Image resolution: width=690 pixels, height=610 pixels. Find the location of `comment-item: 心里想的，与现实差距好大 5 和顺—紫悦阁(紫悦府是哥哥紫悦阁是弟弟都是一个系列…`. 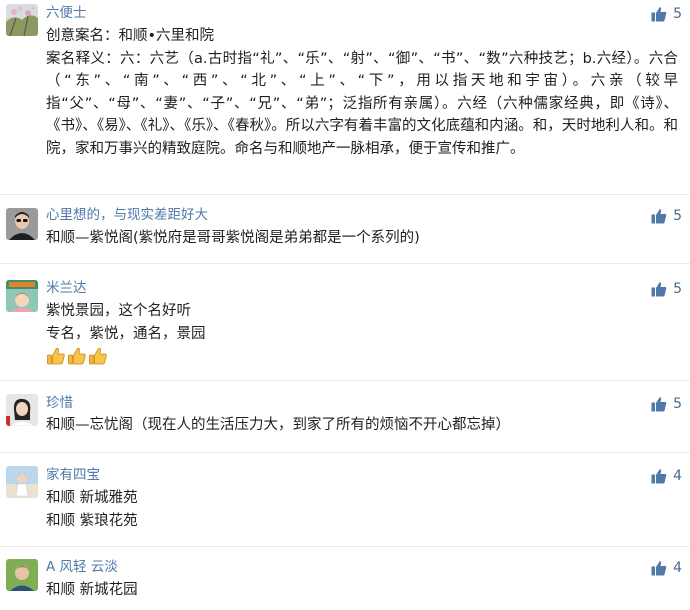

comment-item: 心里想的，与现实差距好大 5 和顺—紫悦阁(紫悦府是哥哥紫悦阁是弟弟都是一个系列… is located at coordinates (345, 230).